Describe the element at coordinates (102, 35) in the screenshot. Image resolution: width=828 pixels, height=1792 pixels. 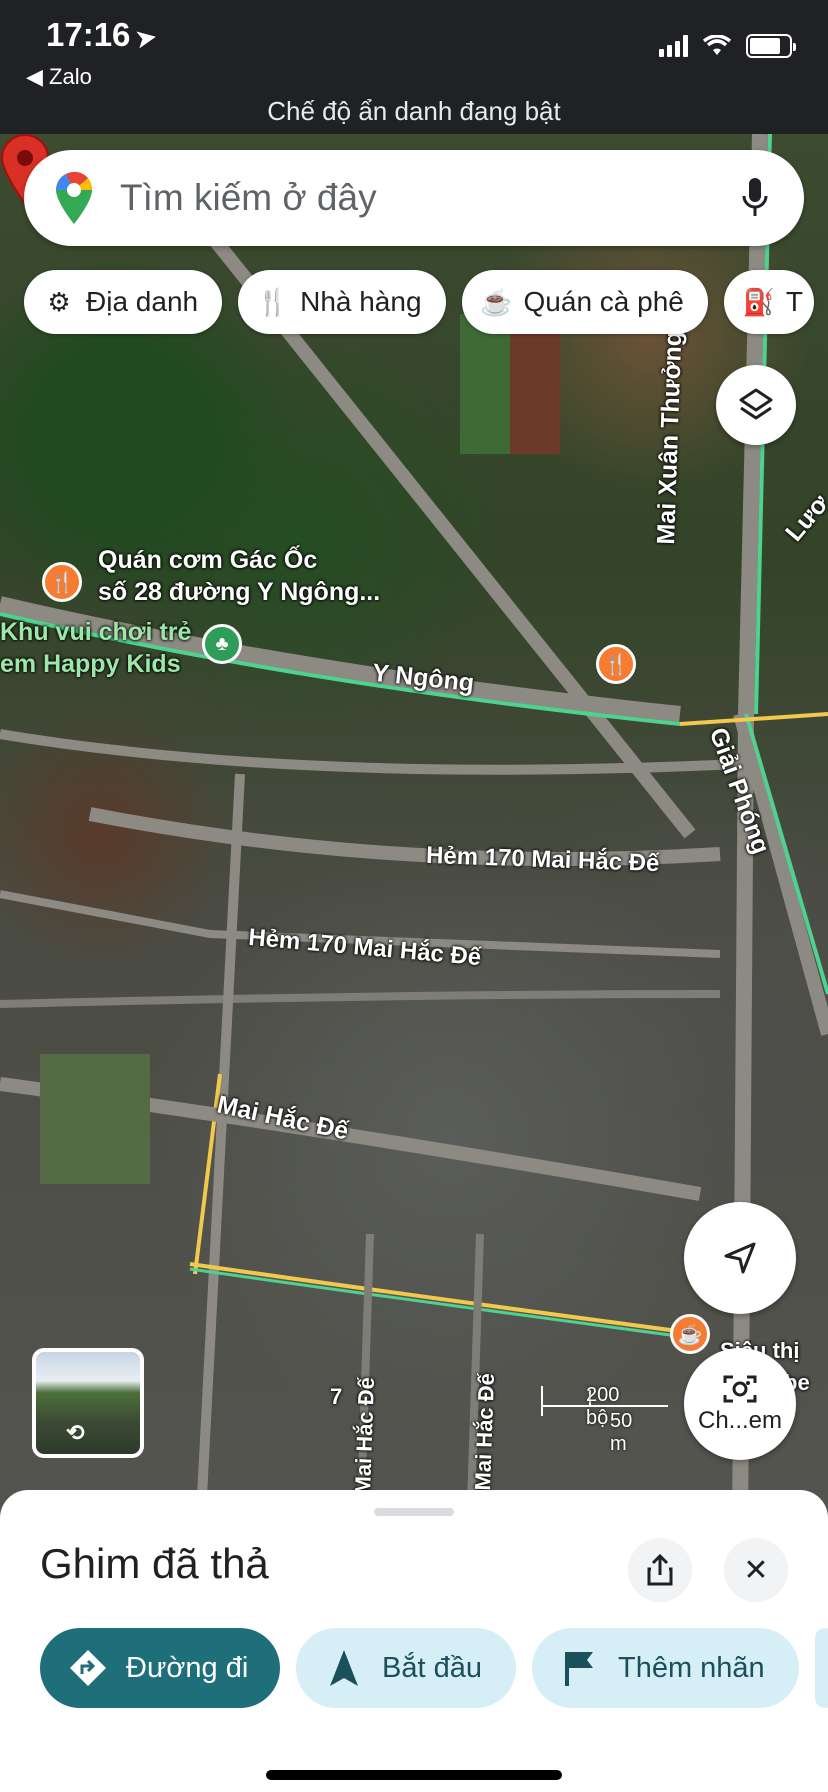
I see `clock: 17:16 ➤` at that location.